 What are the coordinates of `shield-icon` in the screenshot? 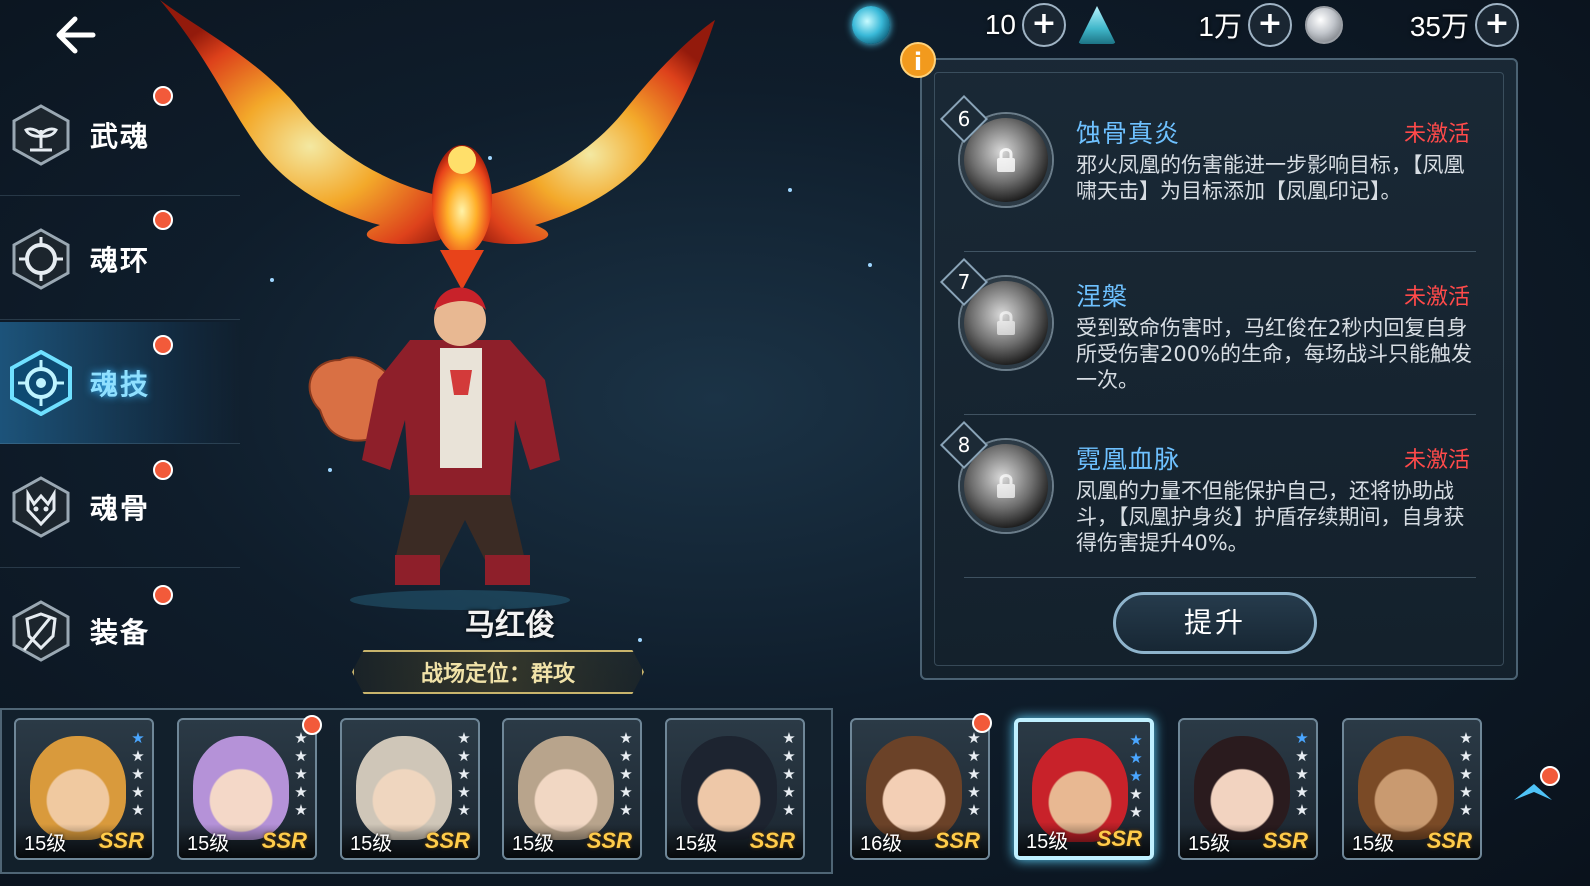 It's located at (41, 631).